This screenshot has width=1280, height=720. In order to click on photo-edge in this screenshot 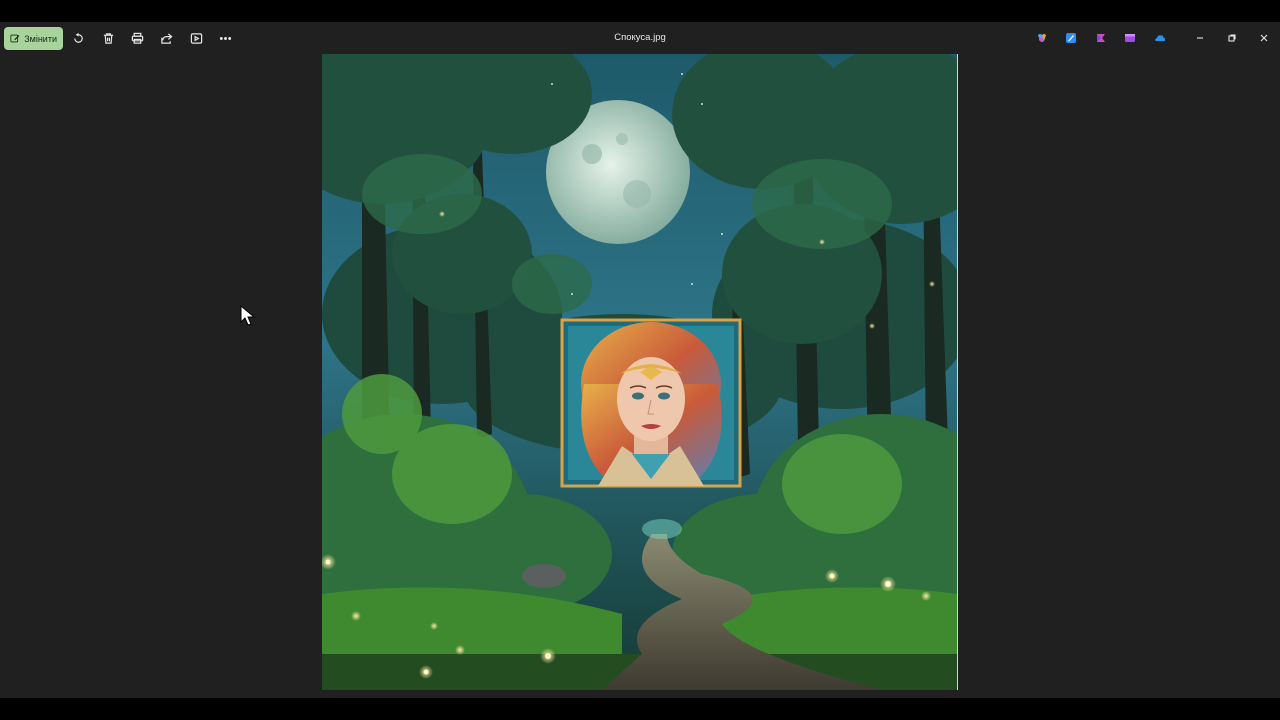, I will do `click(957, 372)`.